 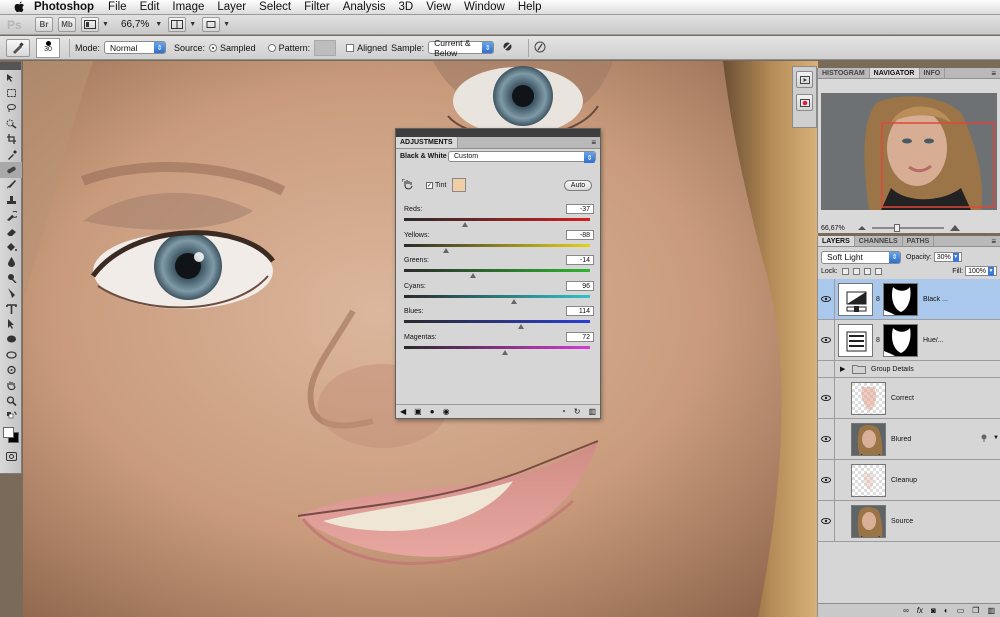 I want to click on layer-mask-thumbnail, so click(x=900, y=340).